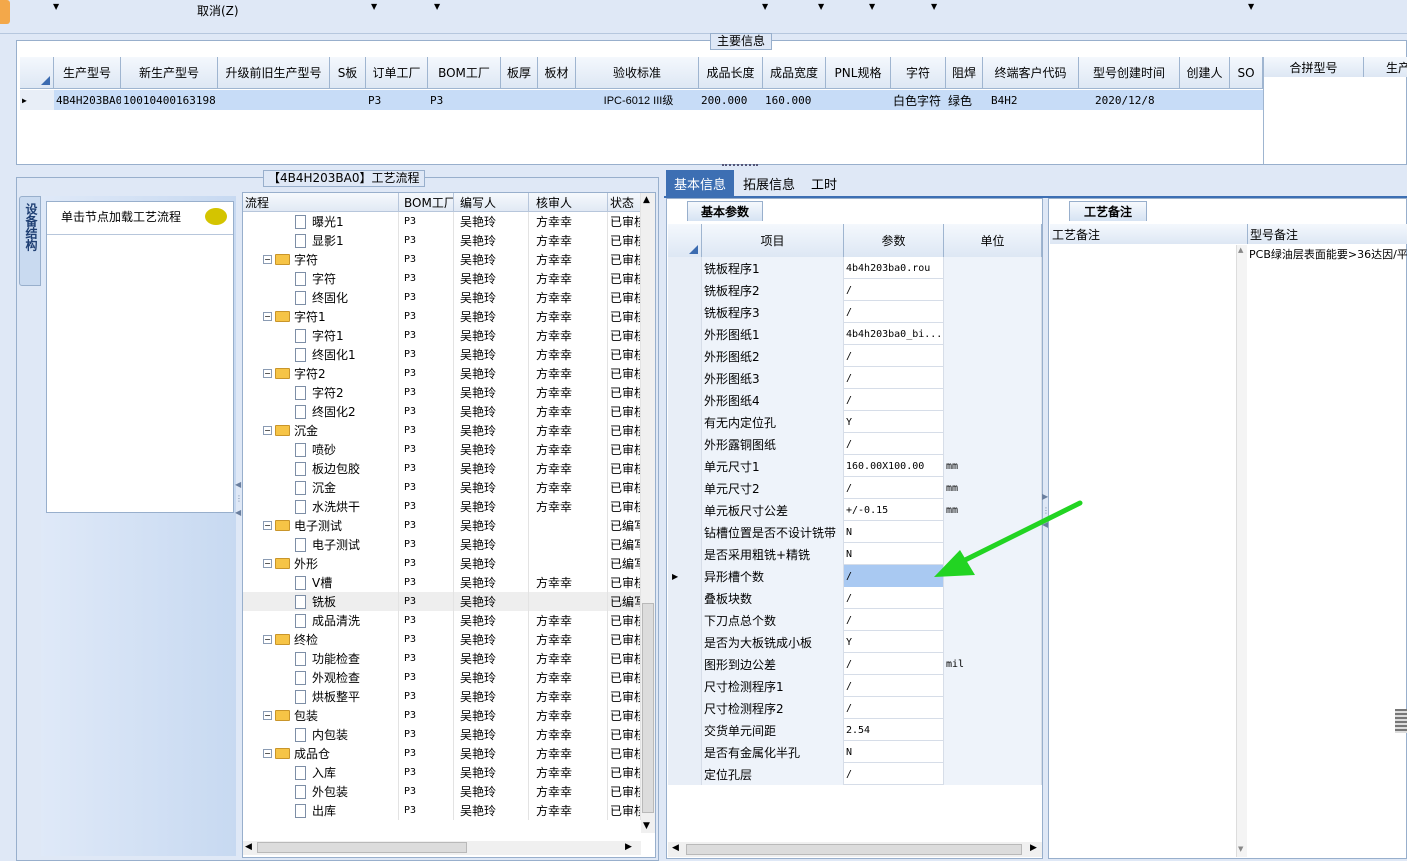 The height and width of the screenshot is (861, 1407). What do you see at coordinates (1385, 67) in the screenshot?
I see `col-header: 生产` at bounding box center [1385, 67].